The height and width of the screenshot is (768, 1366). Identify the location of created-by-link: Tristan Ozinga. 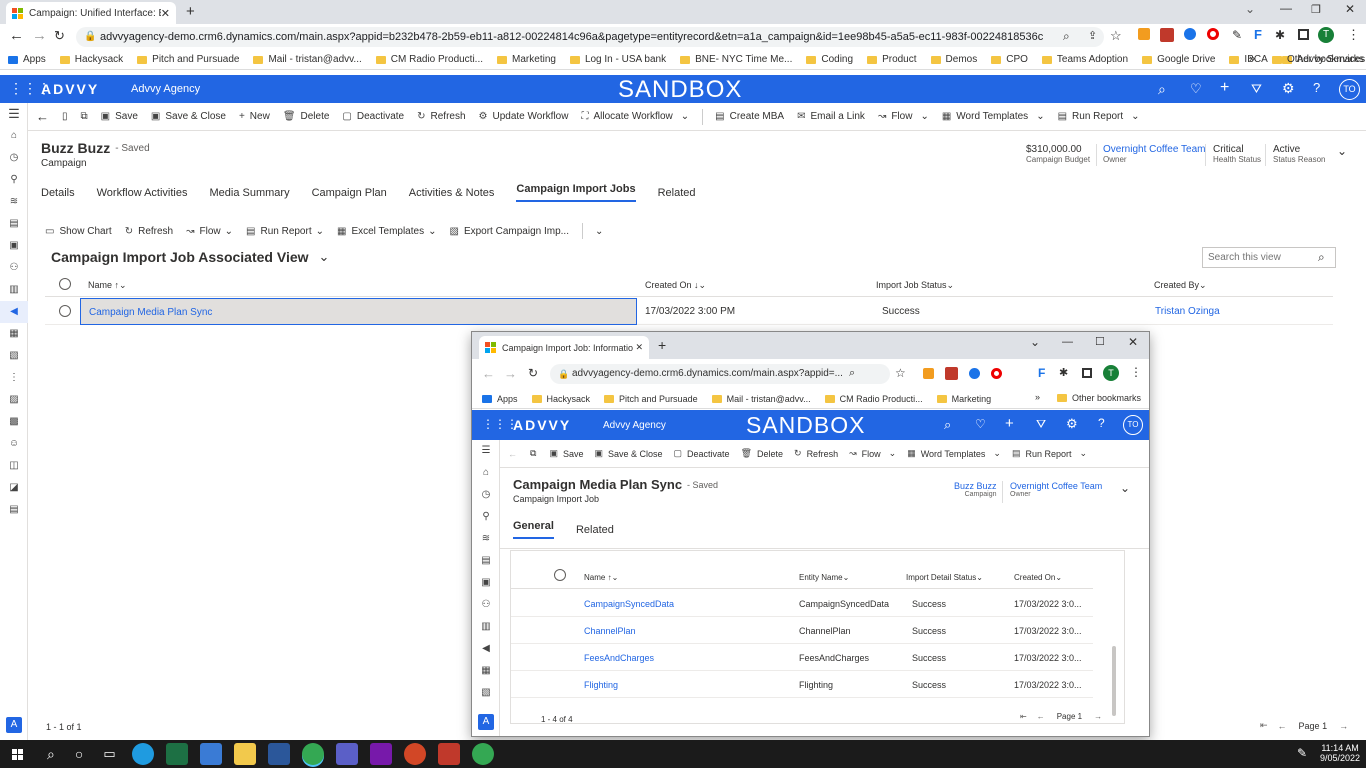
(1187, 311).